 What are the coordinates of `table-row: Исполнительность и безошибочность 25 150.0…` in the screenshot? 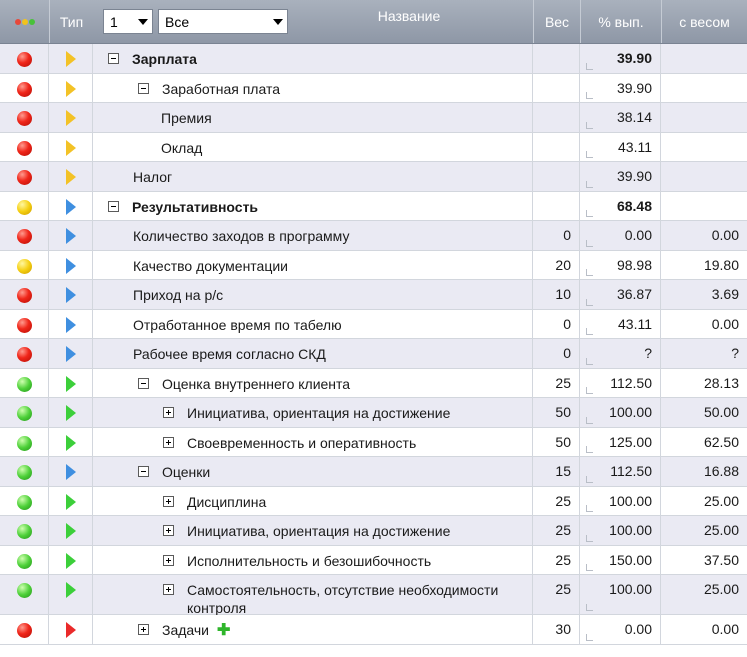 It's located at (373, 560).